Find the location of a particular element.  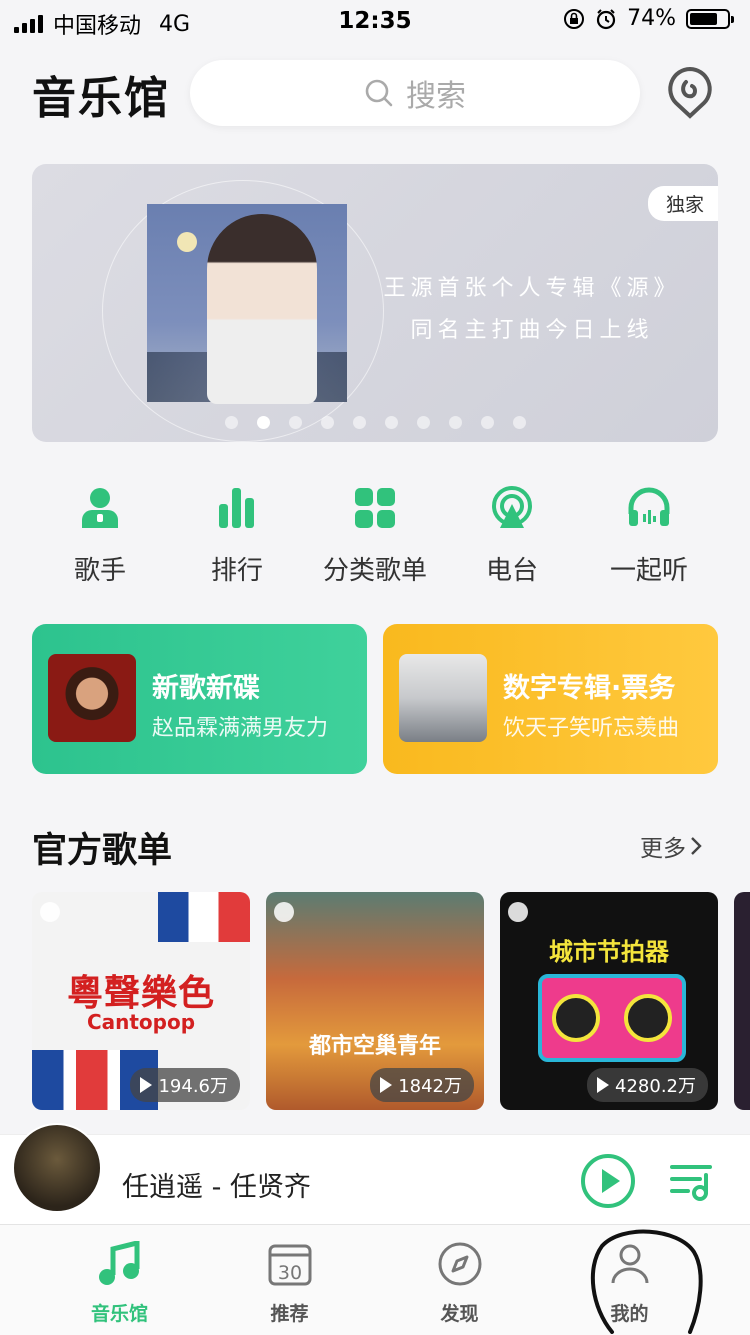

playlist-art-title: 粵聲樂色 is located at coordinates (140, 993).